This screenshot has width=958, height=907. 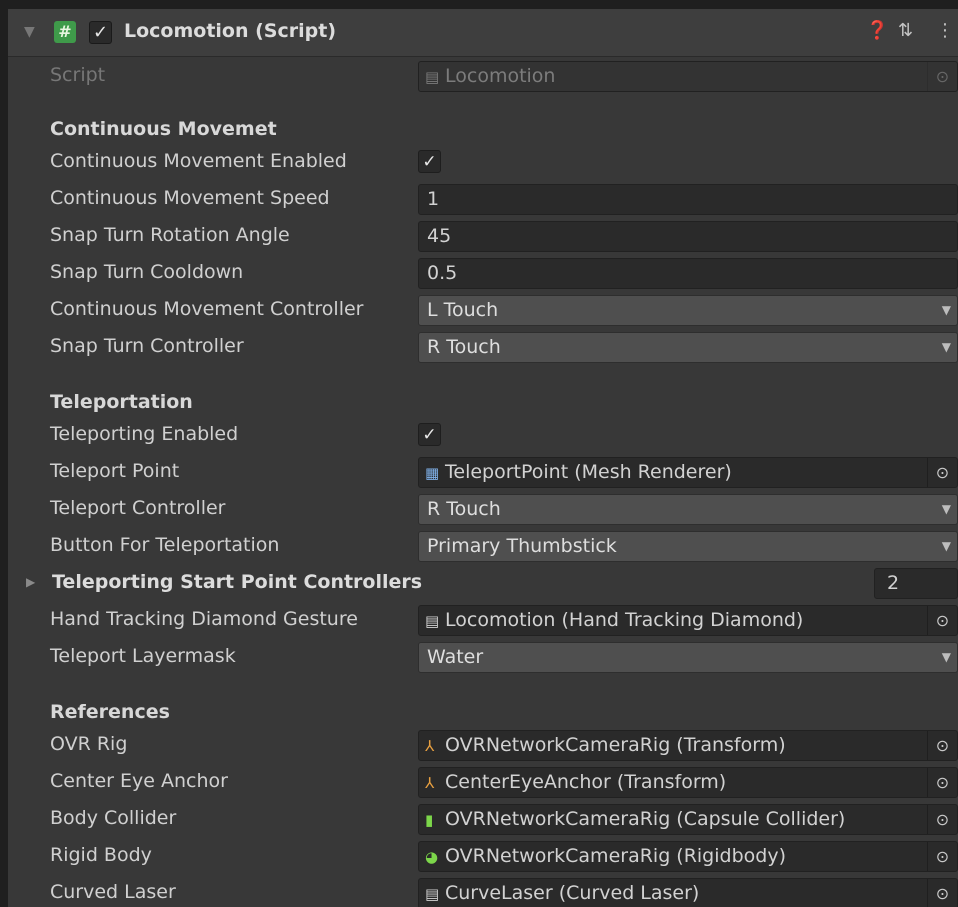 I want to click on script-label: Script, so click(x=78, y=75).